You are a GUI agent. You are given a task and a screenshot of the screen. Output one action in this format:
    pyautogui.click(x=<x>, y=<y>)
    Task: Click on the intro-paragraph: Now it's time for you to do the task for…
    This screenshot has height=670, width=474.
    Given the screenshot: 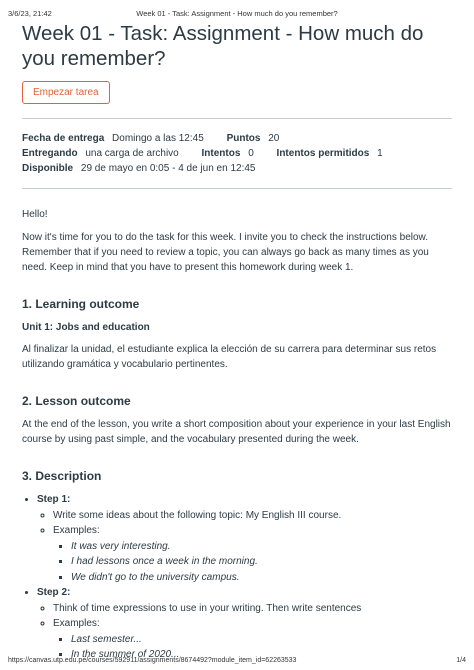 What is the action you would take?
    pyautogui.click(x=225, y=252)
    